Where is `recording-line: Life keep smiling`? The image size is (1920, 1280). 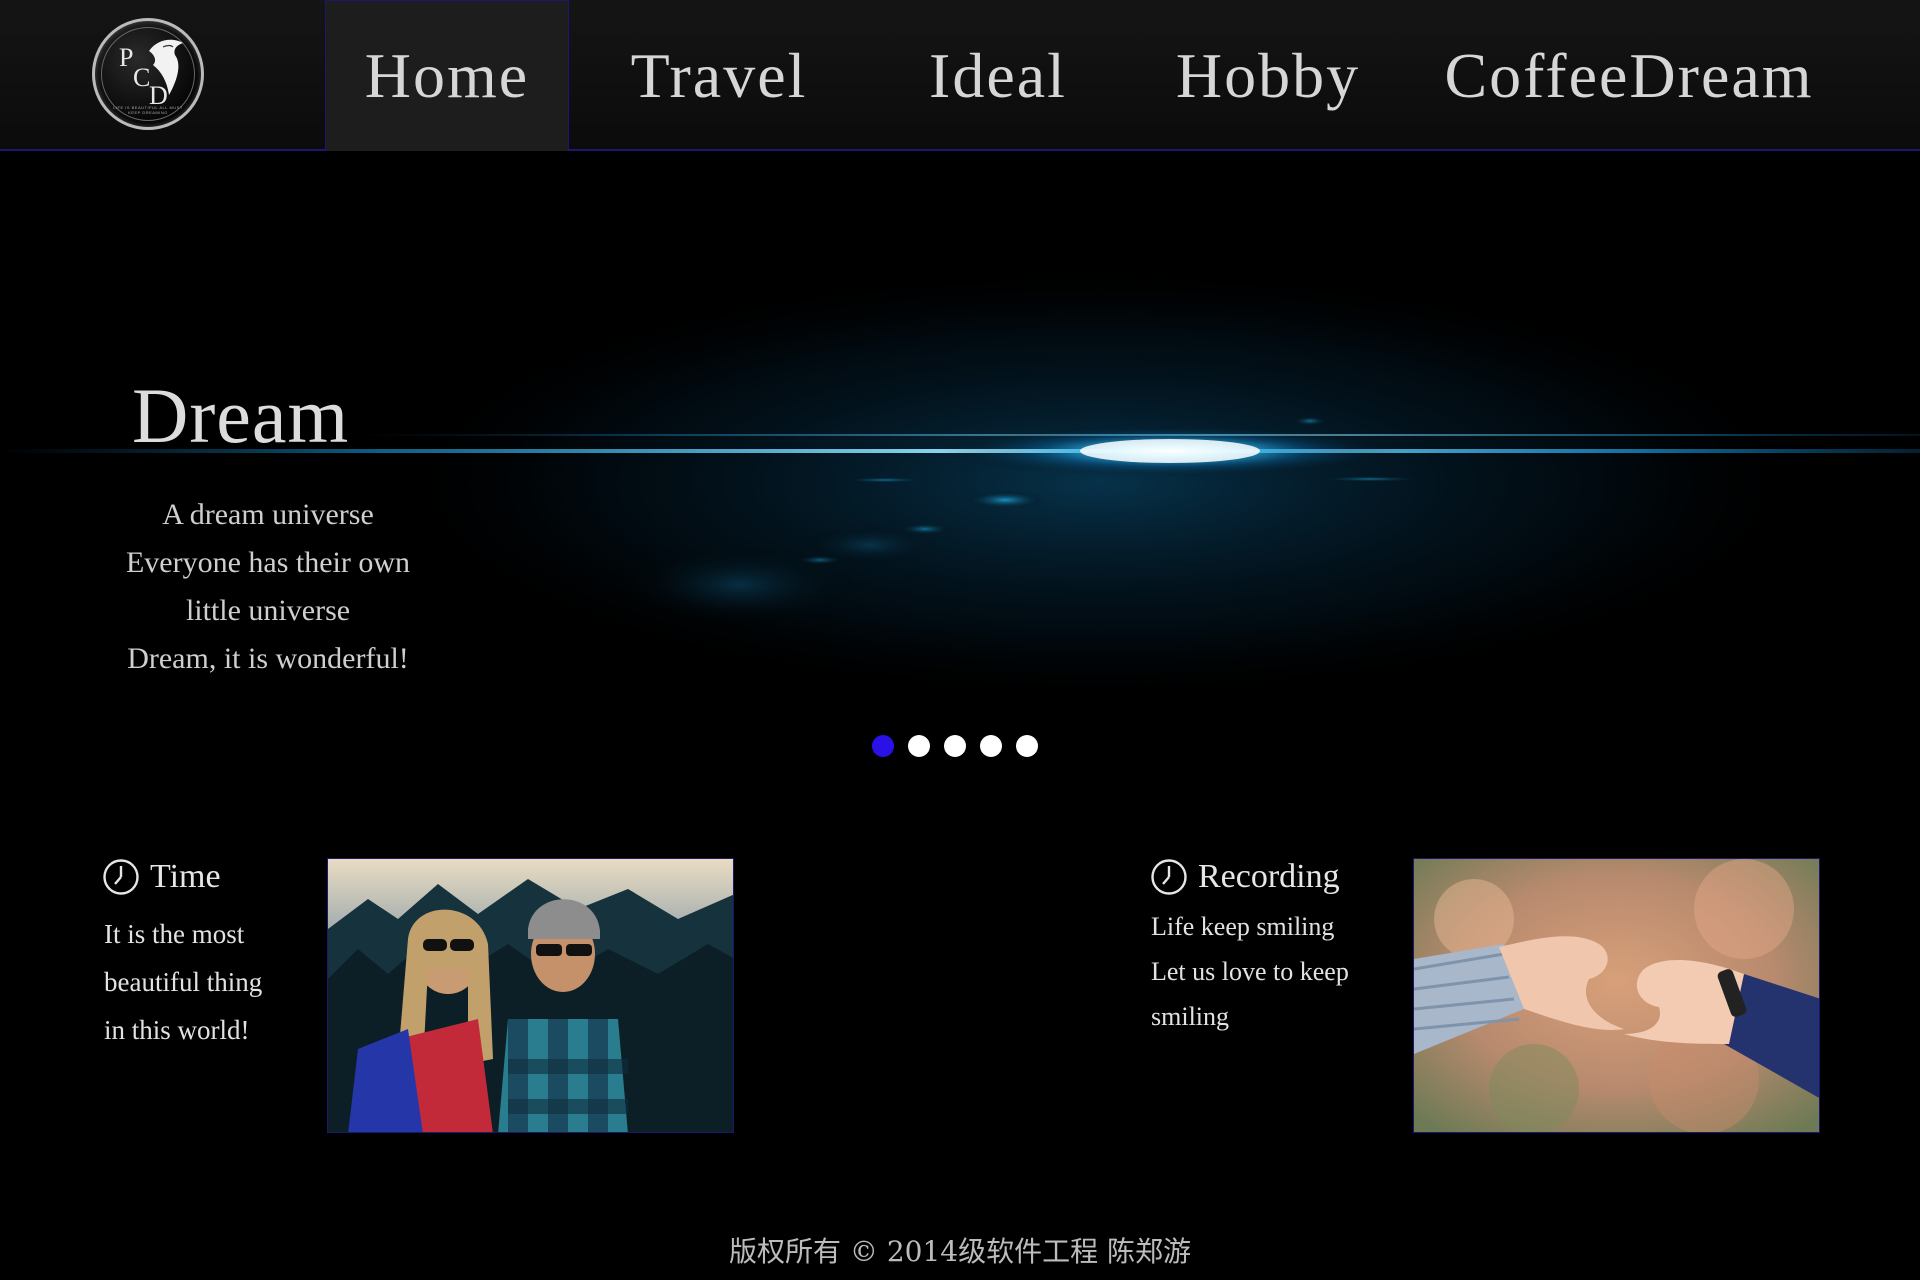
recording-line: Life keep smiling is located at coordinates (1243, 926).